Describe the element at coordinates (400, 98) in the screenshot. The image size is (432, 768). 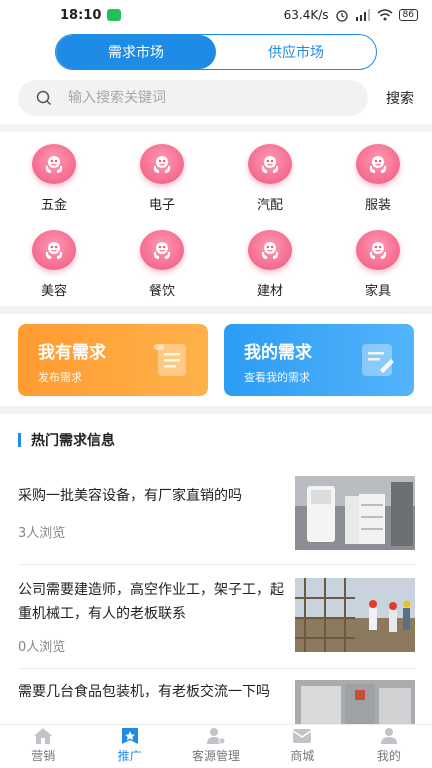
I see `search-button: 搜索` at that location.